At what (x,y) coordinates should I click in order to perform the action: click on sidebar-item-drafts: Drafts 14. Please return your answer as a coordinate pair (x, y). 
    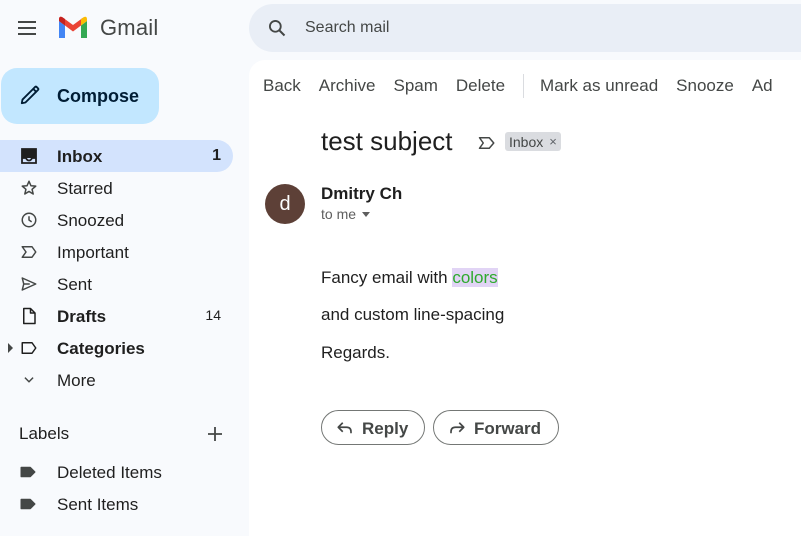
    Looking at the image, I should click on (116, 316).